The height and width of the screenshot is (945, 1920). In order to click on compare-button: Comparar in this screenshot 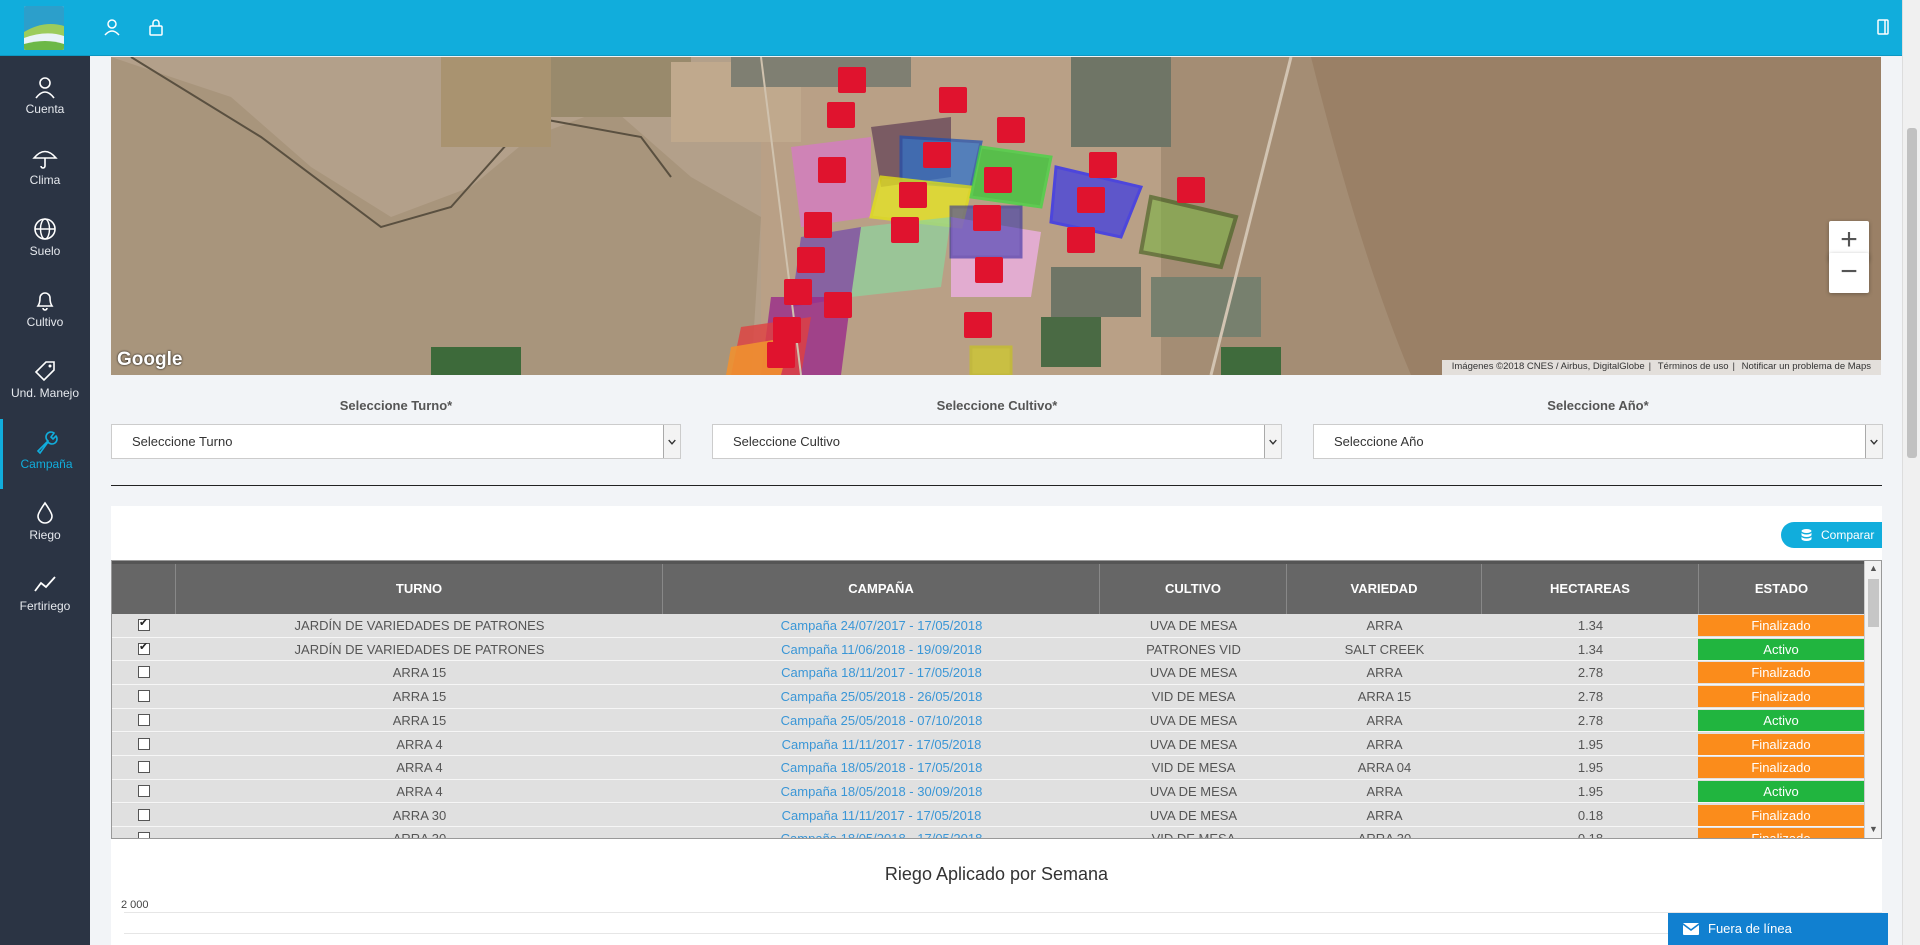, I will do `click(1831, 535)`.